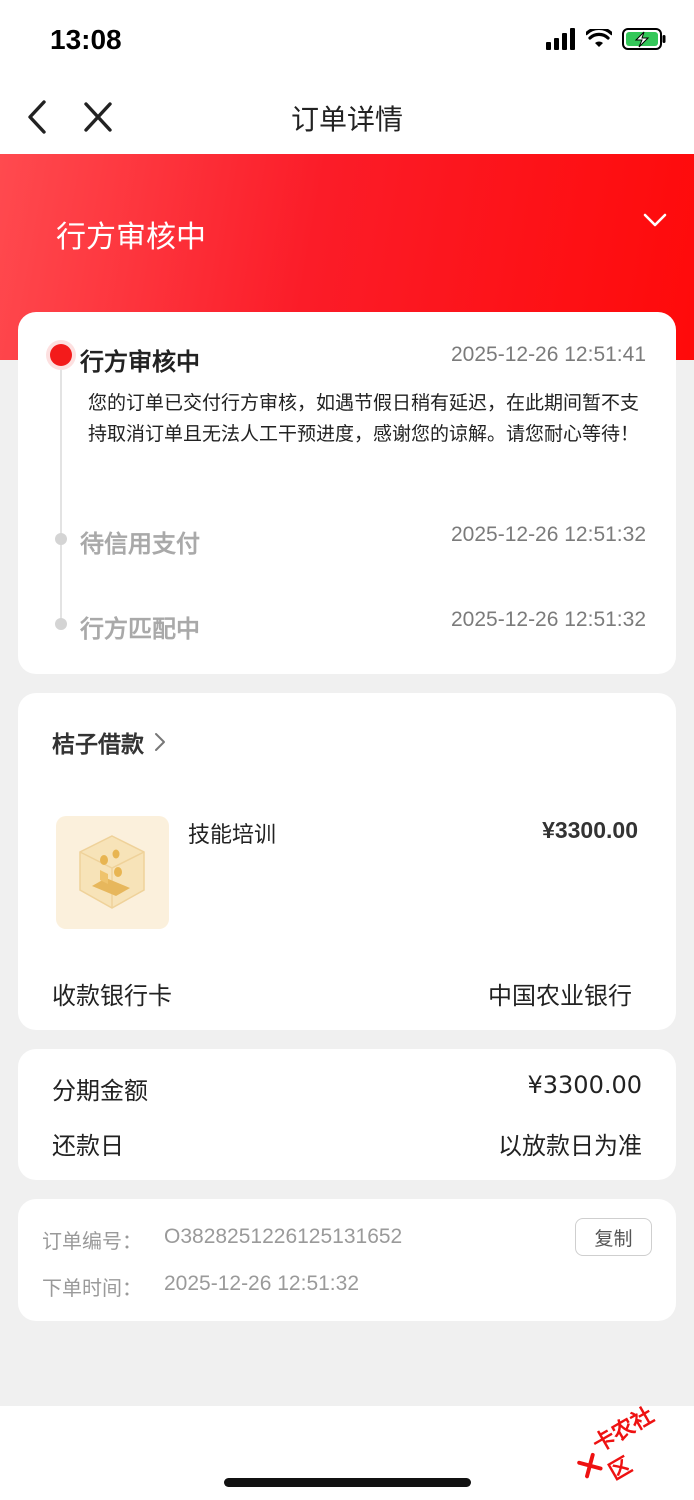 The width and height of the screenshot is (694, 1500). I want to click on merchant-link: 桔子借款, so click(109, 742).